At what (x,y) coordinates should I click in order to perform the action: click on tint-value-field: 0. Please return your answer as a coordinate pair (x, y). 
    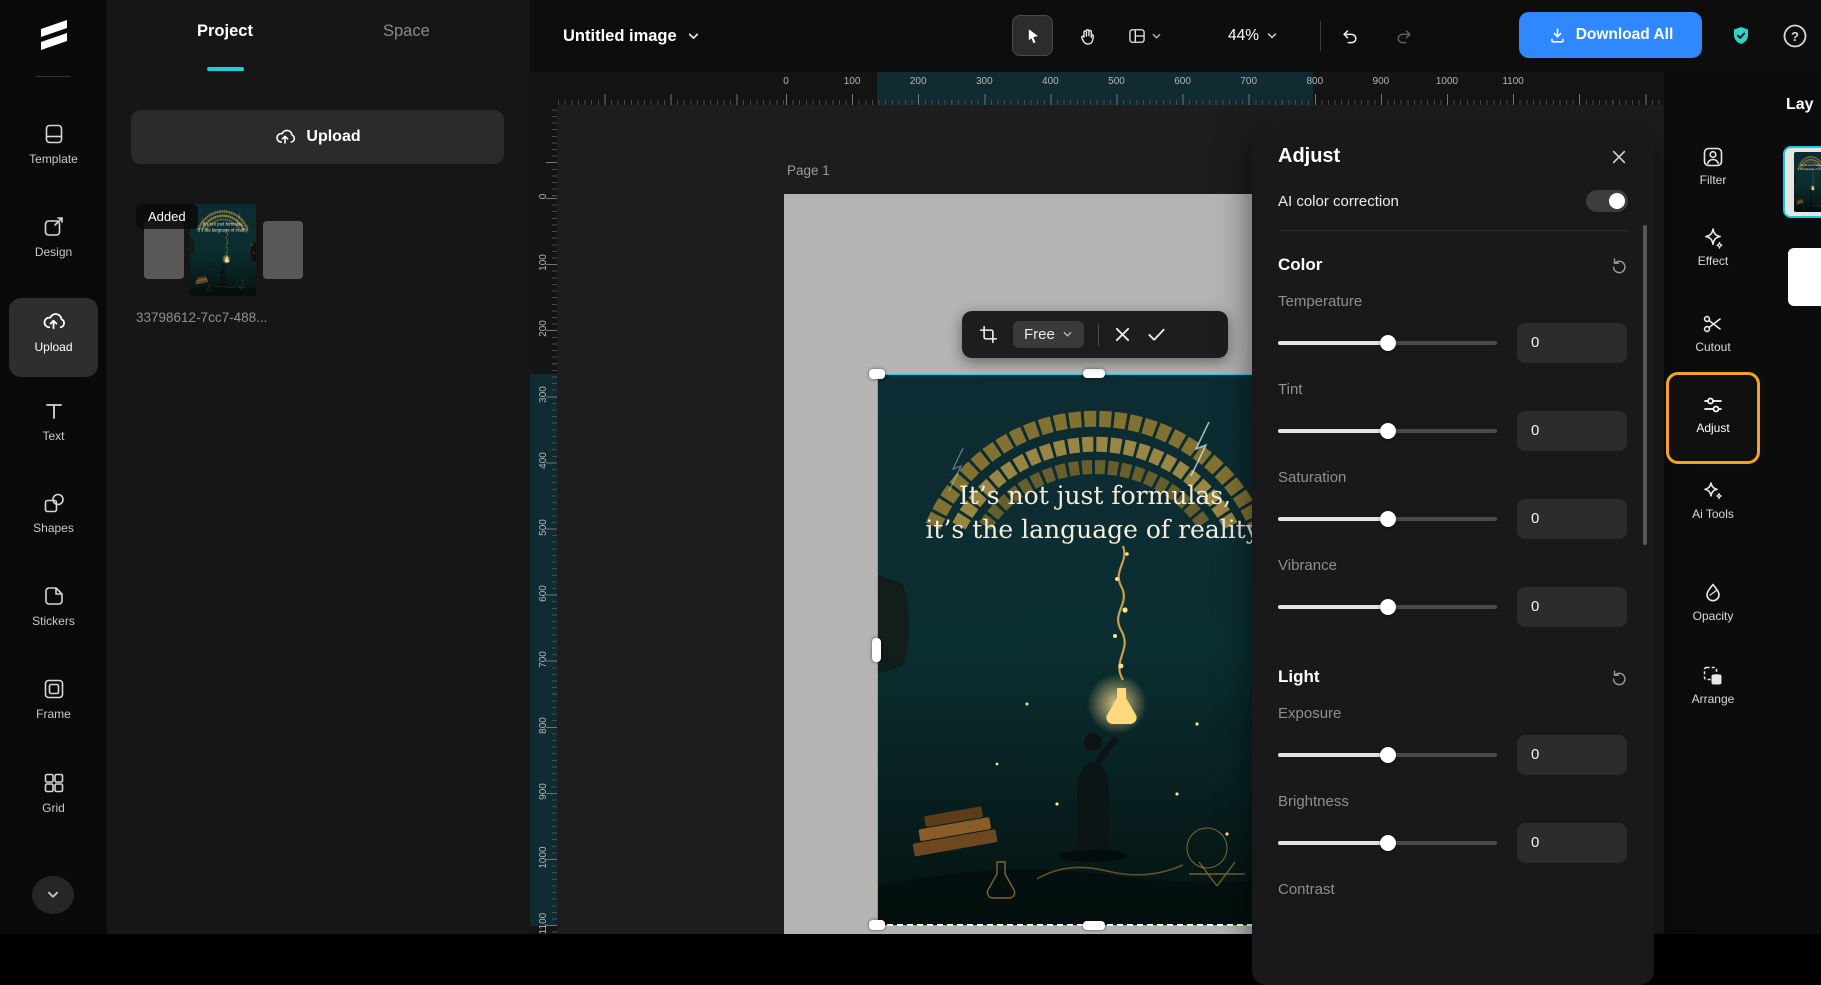
    Looking at the image, I should click on (1572, 431).